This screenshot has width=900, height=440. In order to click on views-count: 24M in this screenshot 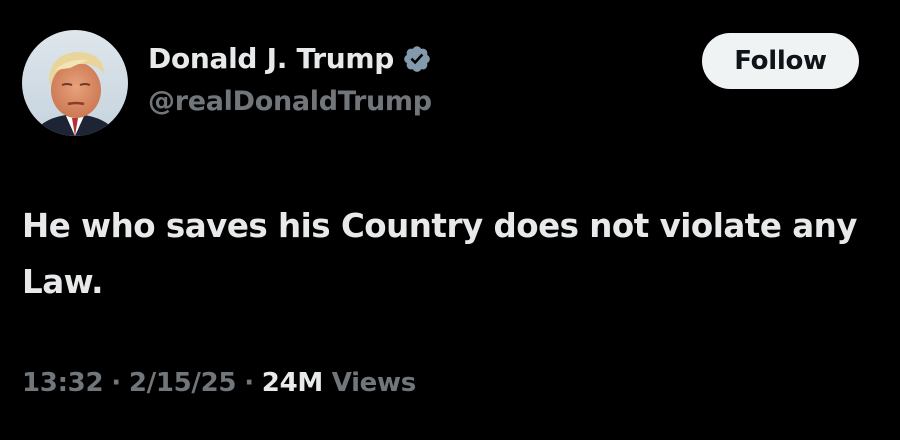, I will do `click(292, 383)`.